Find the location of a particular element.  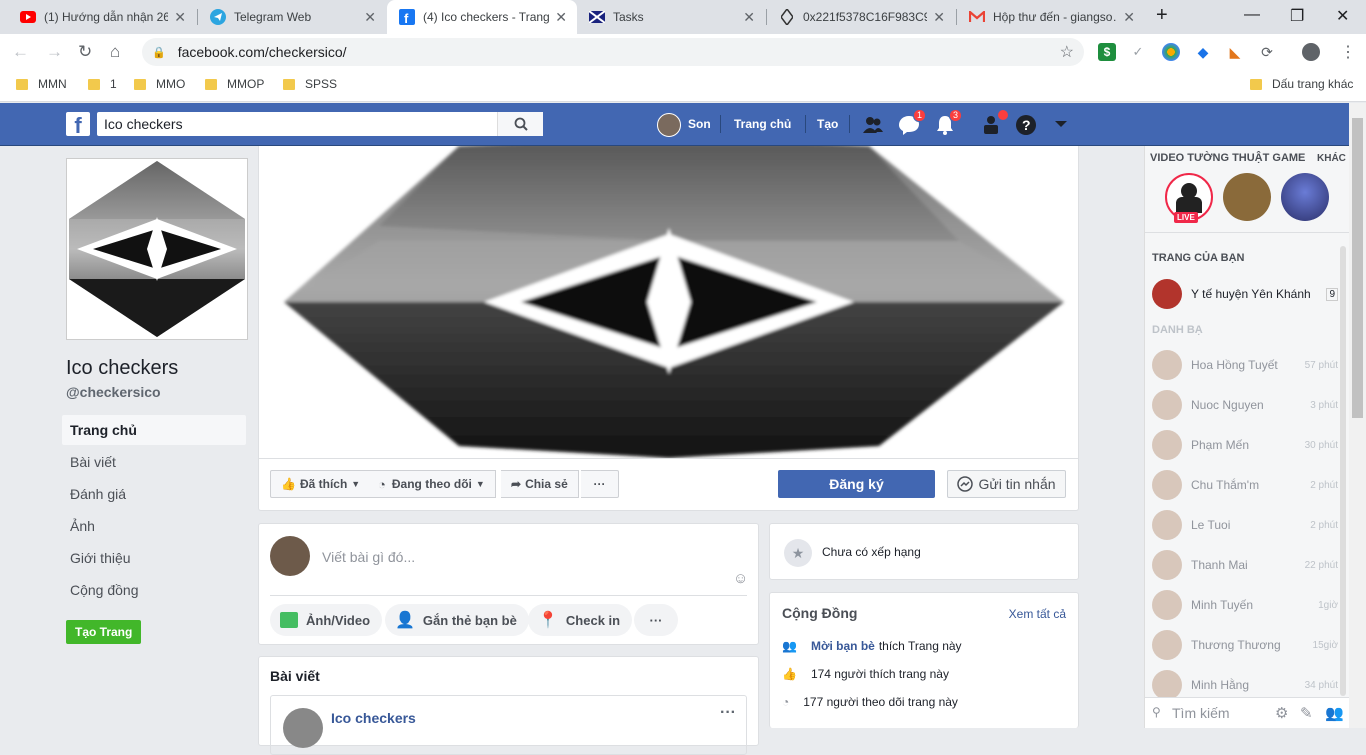

telegram-icon is located at coordinates (218, 17).